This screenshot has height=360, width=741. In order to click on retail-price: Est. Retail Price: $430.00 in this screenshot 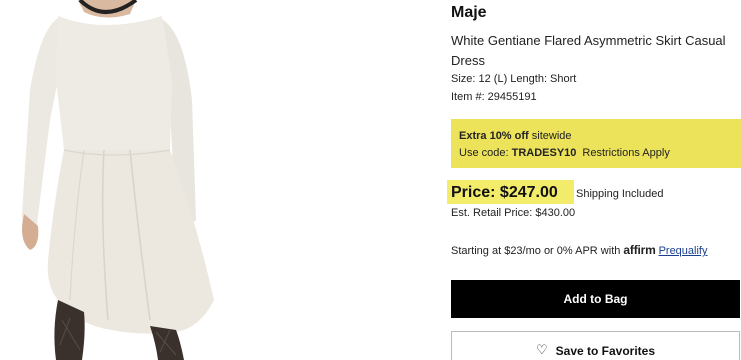, I will do `click(513, 213)`.